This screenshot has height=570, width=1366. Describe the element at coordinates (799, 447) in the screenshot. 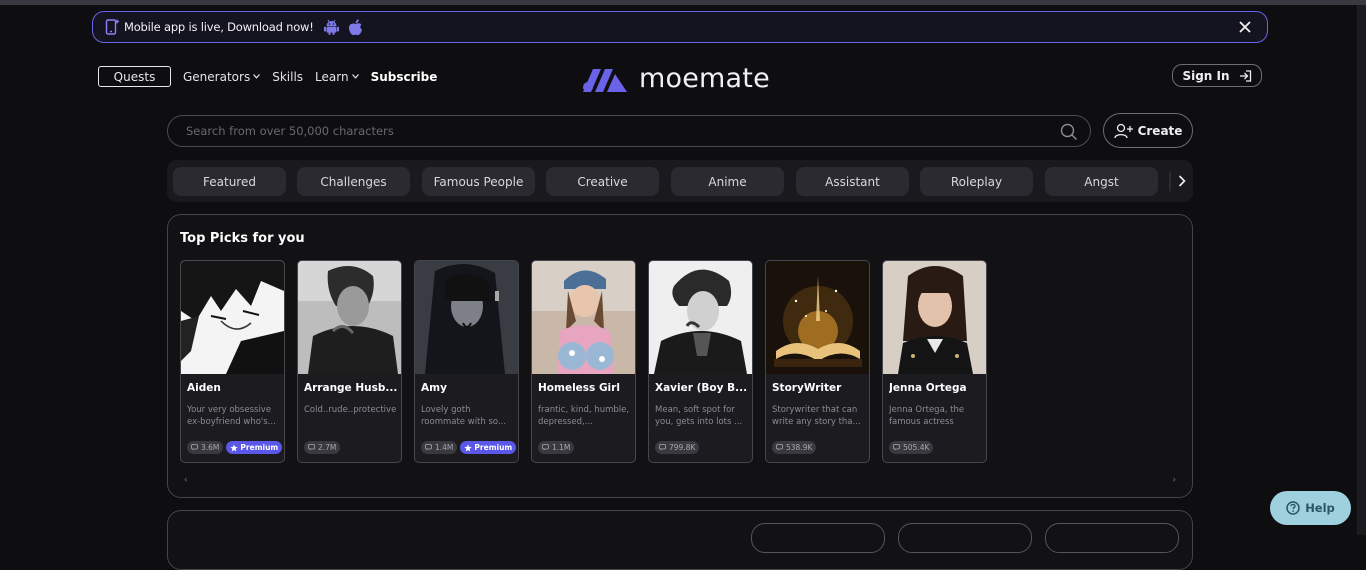

I see `chat-count: 538.9K` at that location.